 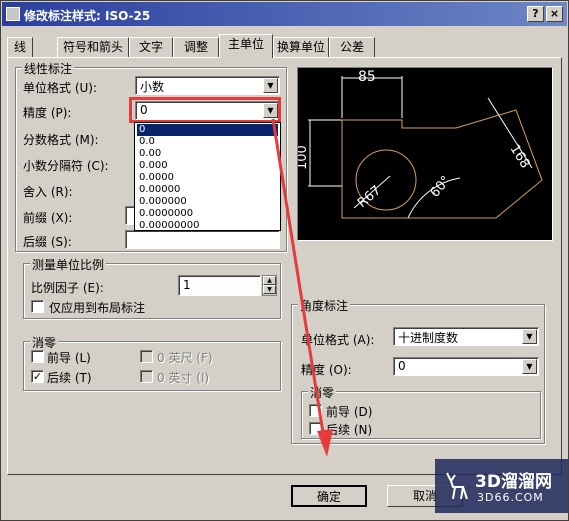 What do you see at coordinates (315, 410) in the screenshot?
I see `angular-leading-checkbox` at bounding box center [315, 410].